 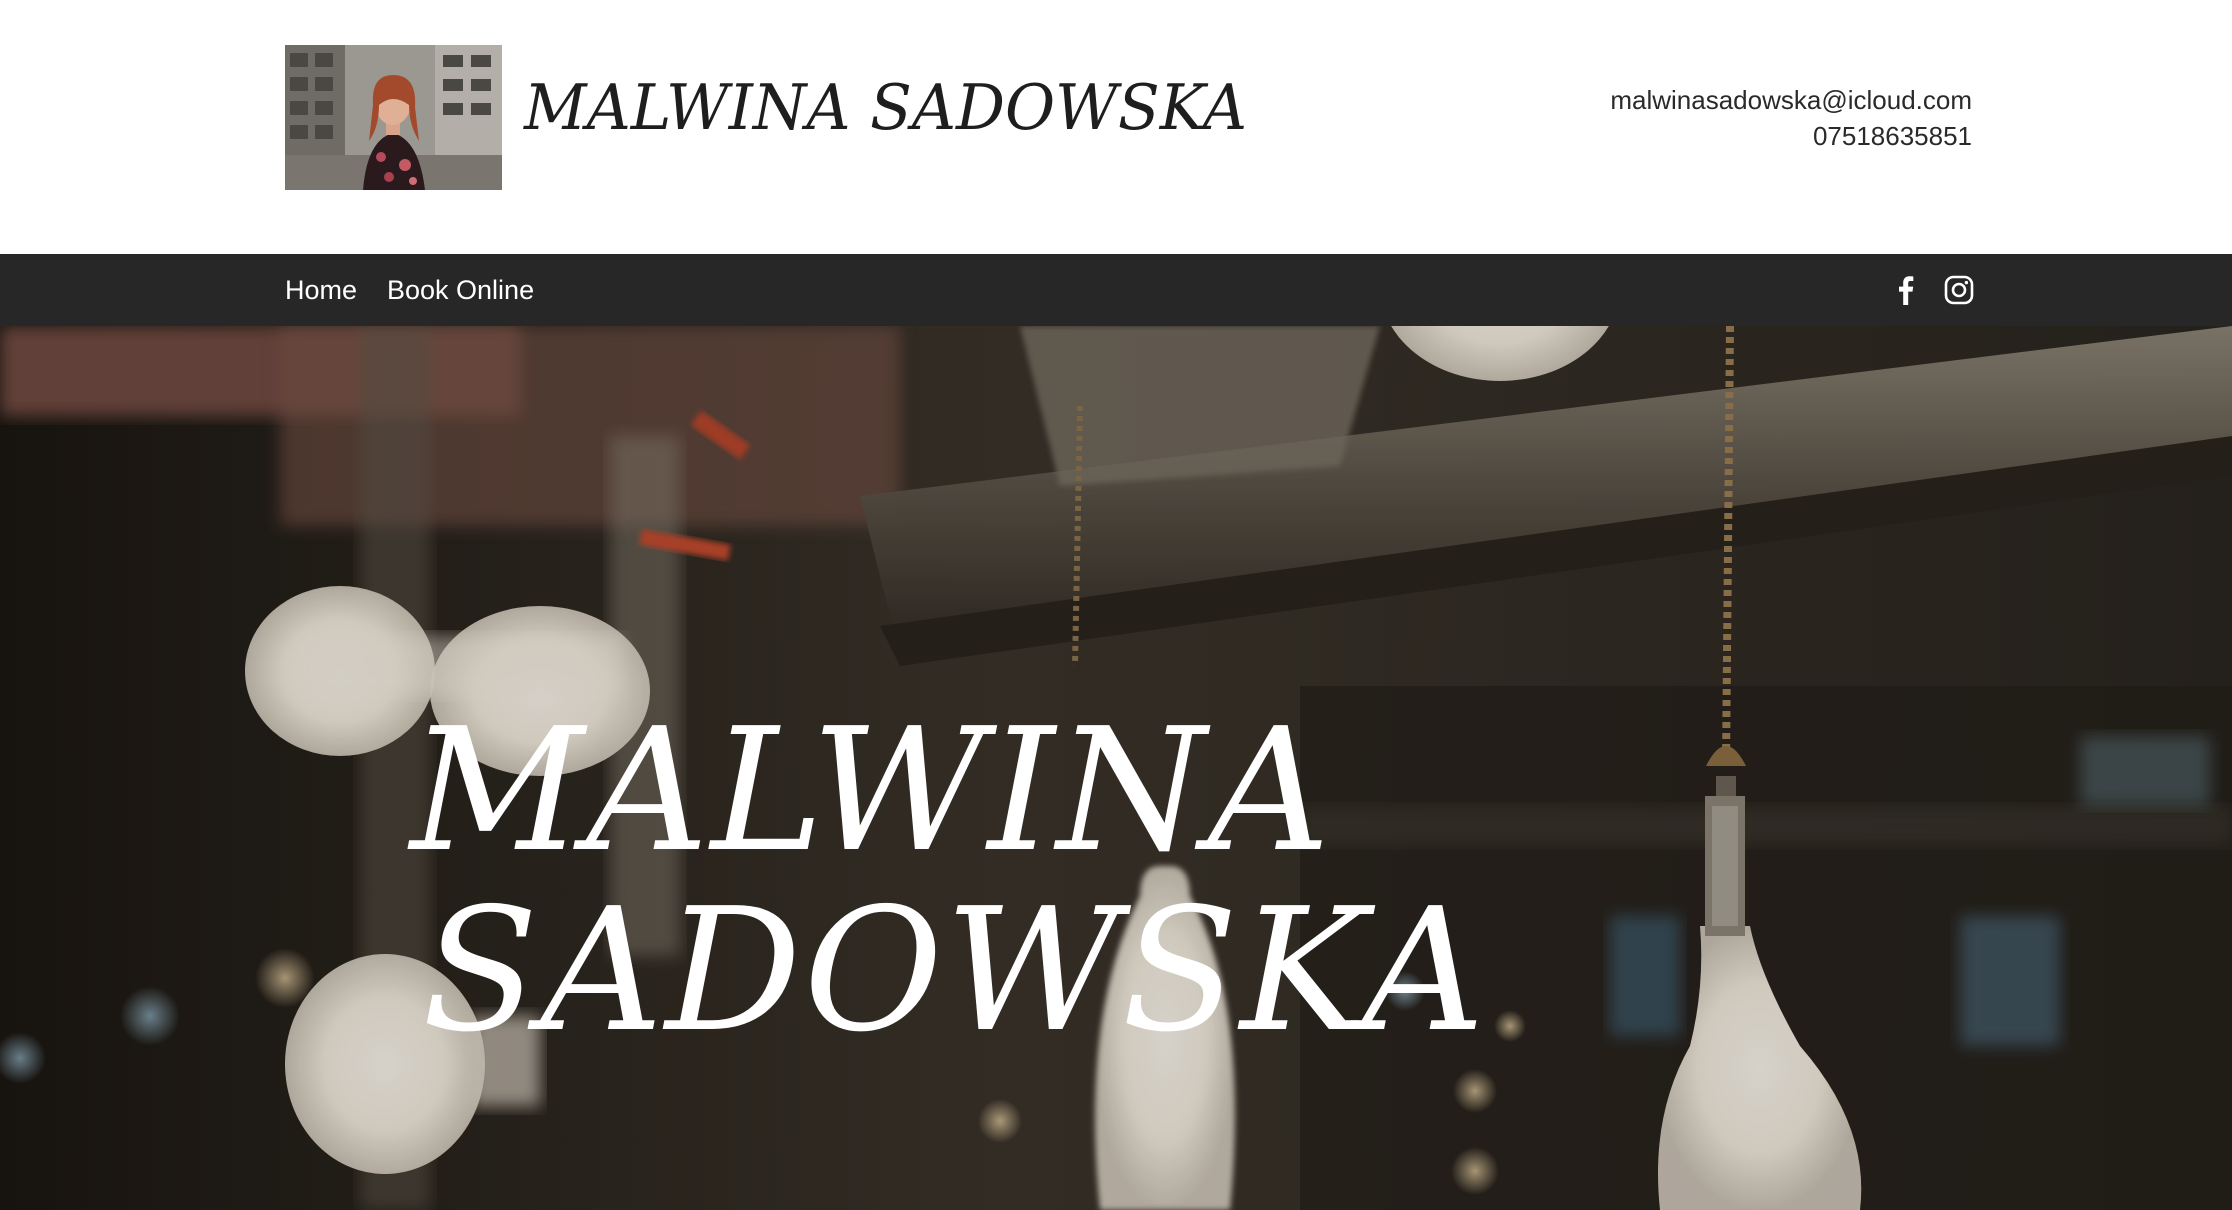 I want to click on hero-title-line-2: SADOWSKA, so click(x=954, y=971).